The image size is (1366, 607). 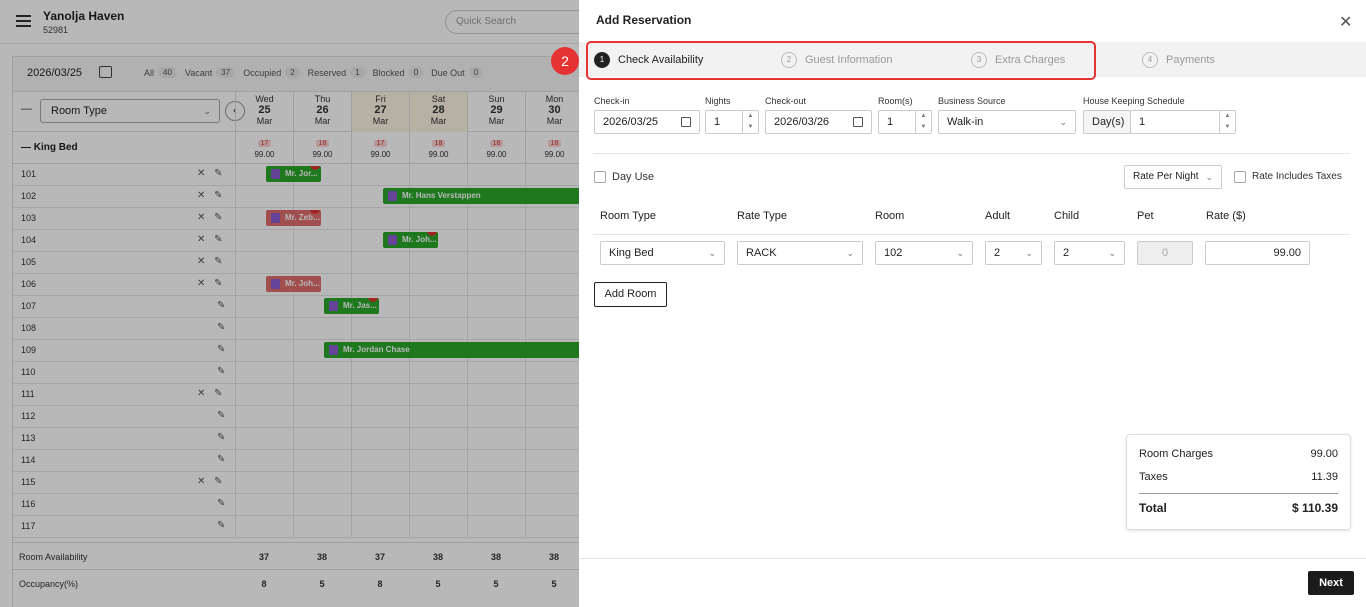 I want to click on col-room: Room, so click(x=890, y=216).